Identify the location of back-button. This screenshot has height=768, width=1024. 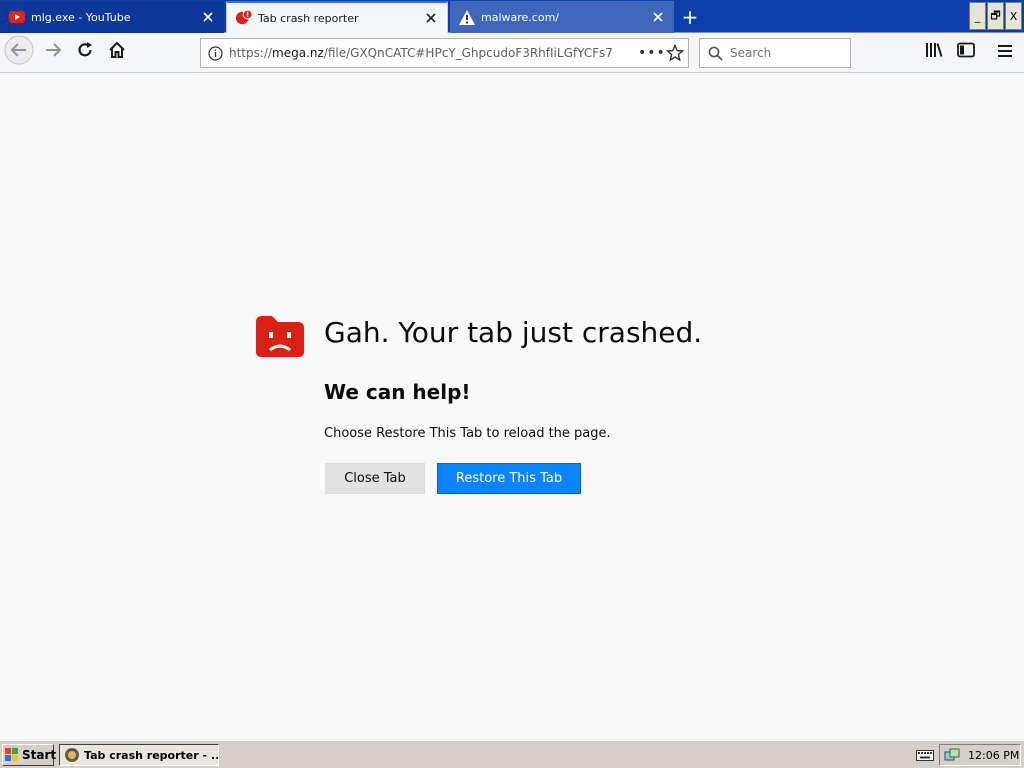
(19, 52).